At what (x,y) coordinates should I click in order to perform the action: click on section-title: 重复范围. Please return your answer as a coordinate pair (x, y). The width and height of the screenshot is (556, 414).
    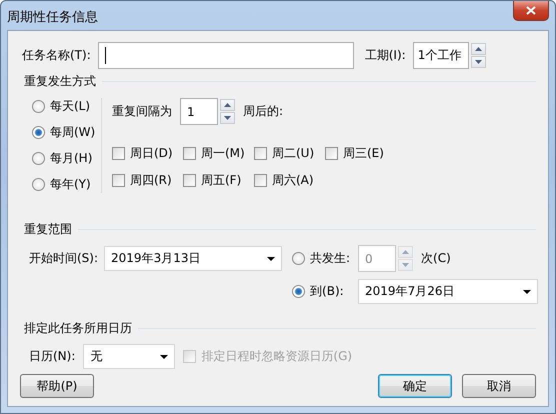
    Looking at the image, I should click on (48, 229).